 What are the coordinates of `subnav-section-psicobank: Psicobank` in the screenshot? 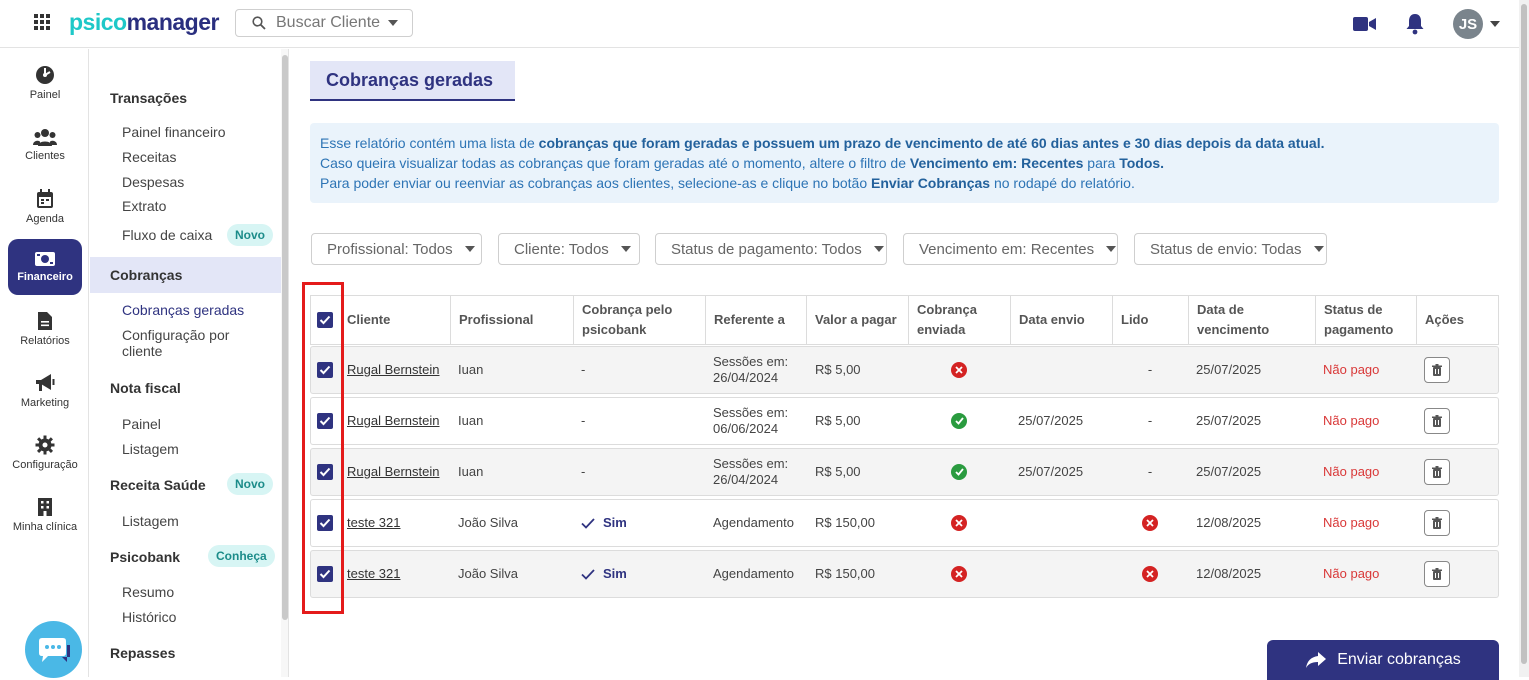 It's located at (145, 557).